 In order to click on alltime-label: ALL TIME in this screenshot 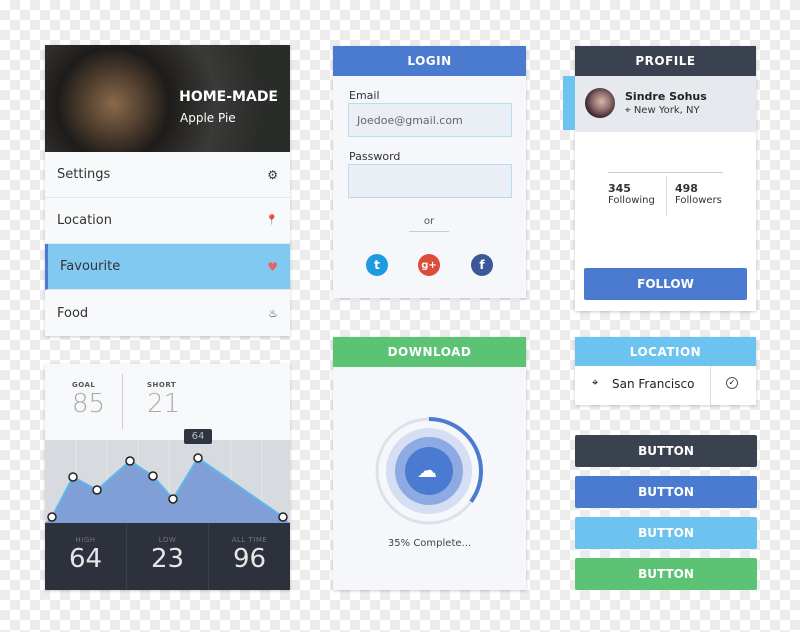, I will do `click(249, 540)`.